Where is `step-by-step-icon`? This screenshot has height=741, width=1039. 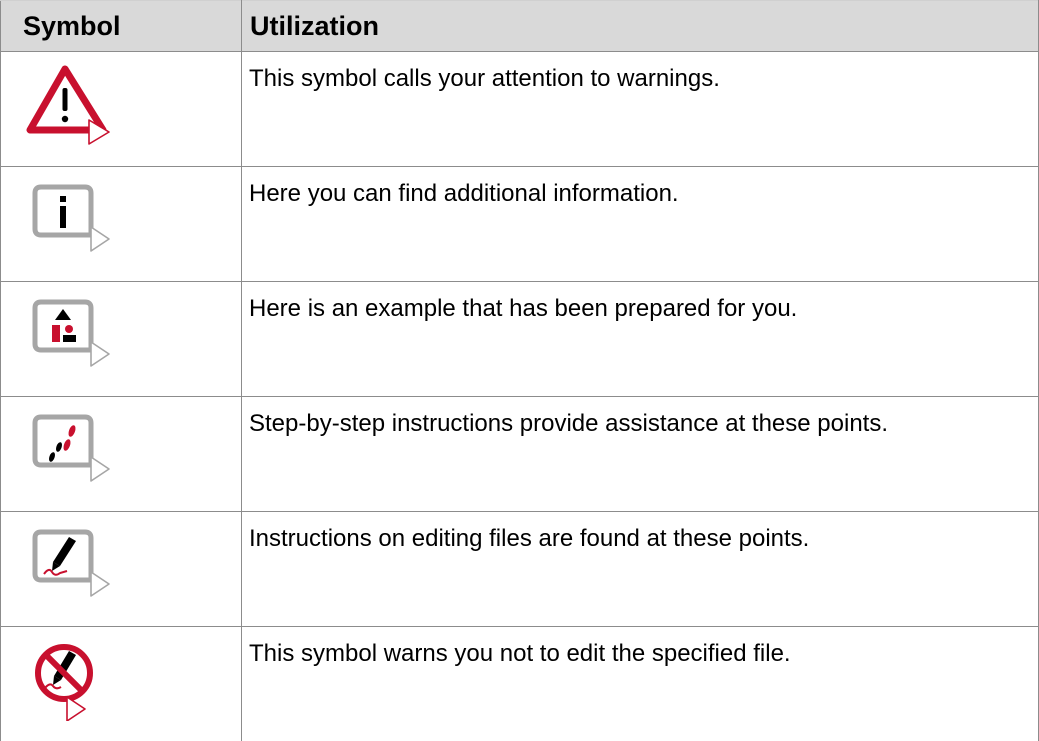
step-by-step-icon is located at coordinates (69, 449).